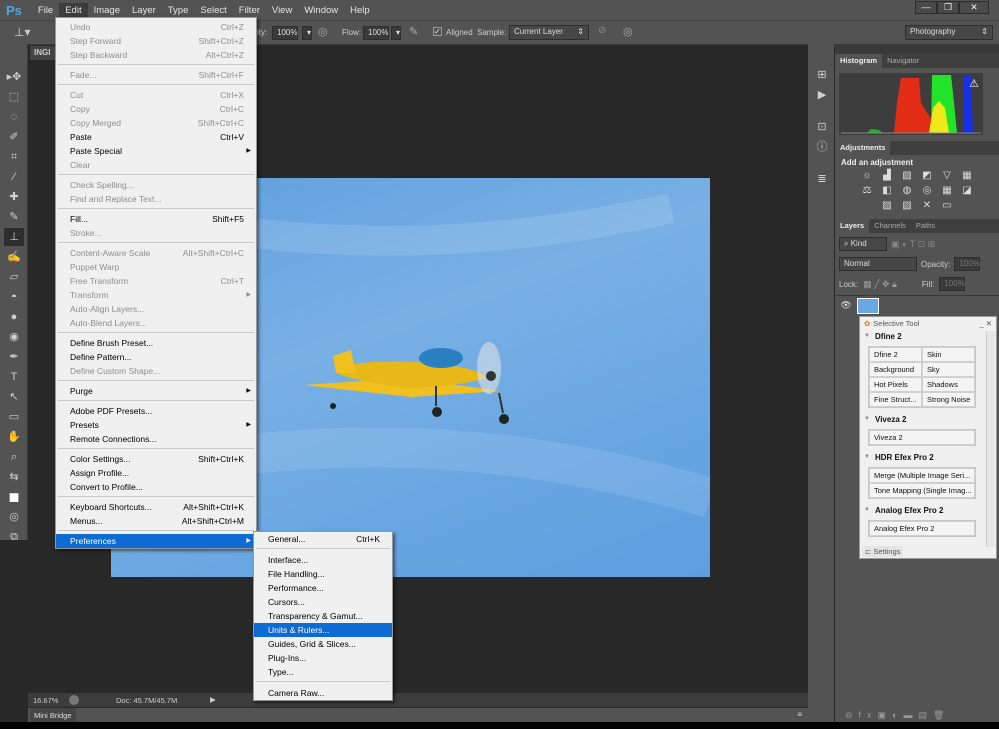 This screenshot has height=729, width=999. I want to click on healing-tool-icon: ✚, so click(14, 197).